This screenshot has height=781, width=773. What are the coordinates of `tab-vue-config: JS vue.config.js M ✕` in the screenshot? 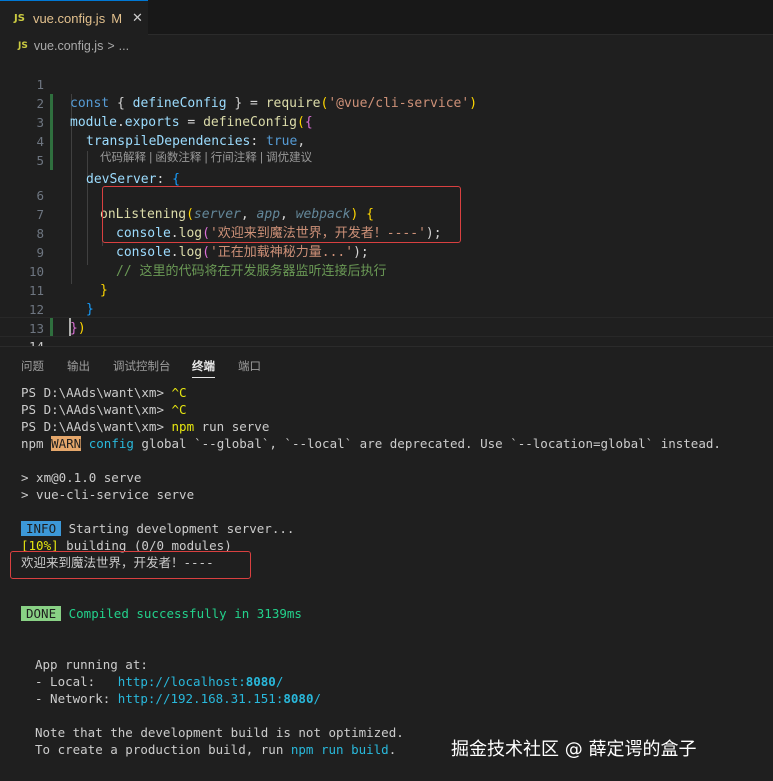 It's located at (74, 17).